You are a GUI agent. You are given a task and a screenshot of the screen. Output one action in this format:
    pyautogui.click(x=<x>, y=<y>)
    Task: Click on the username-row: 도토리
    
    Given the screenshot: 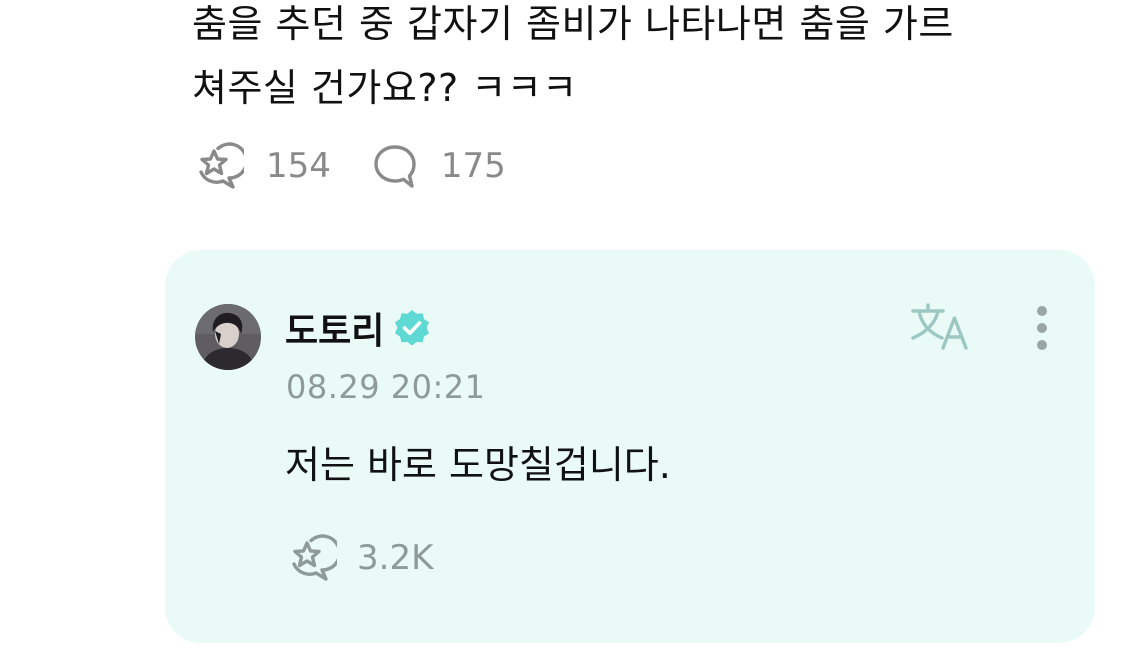 What is the action you would take?
    pyautogui.click(x=358, y=328)
    